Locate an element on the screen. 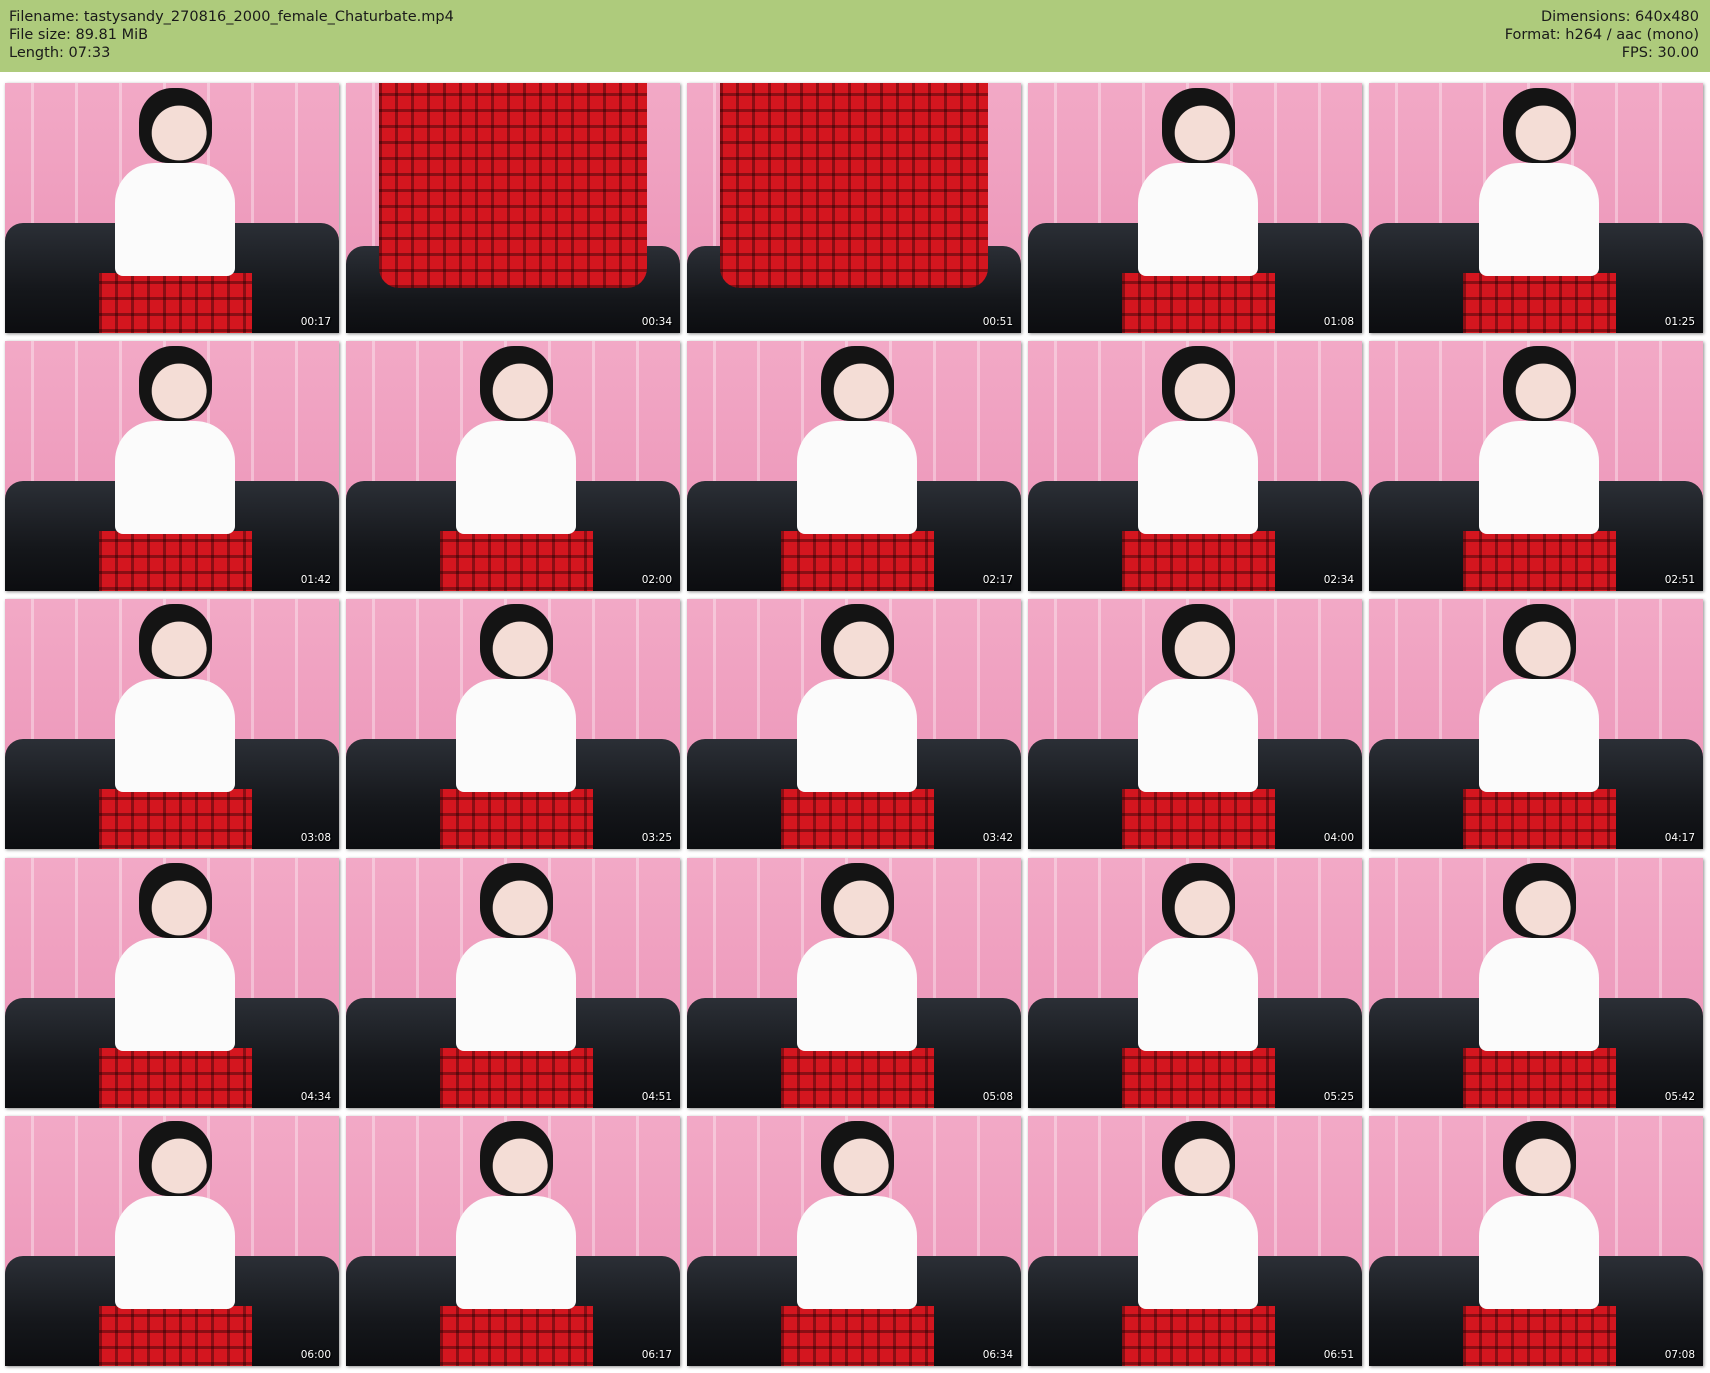 Image resolution: width=1710 pixels, height=1373 pixels. video-thumbnail: 05:42 is located at coordinates (1536, 983).